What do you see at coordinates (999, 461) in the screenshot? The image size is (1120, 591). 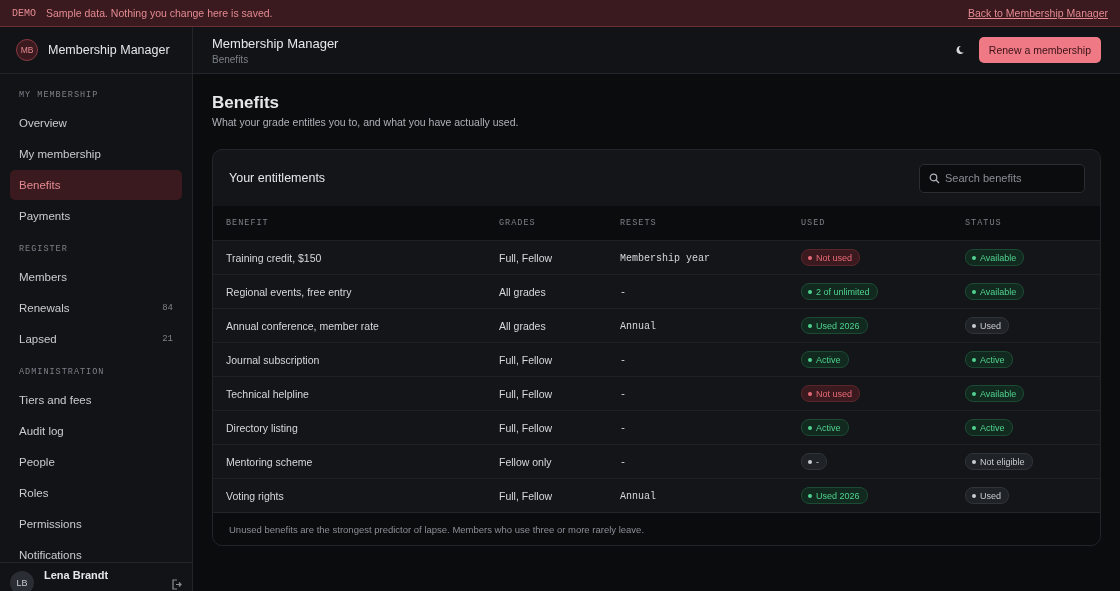 I see `status-badge: Not eligible` at bounding box center [999, 461].